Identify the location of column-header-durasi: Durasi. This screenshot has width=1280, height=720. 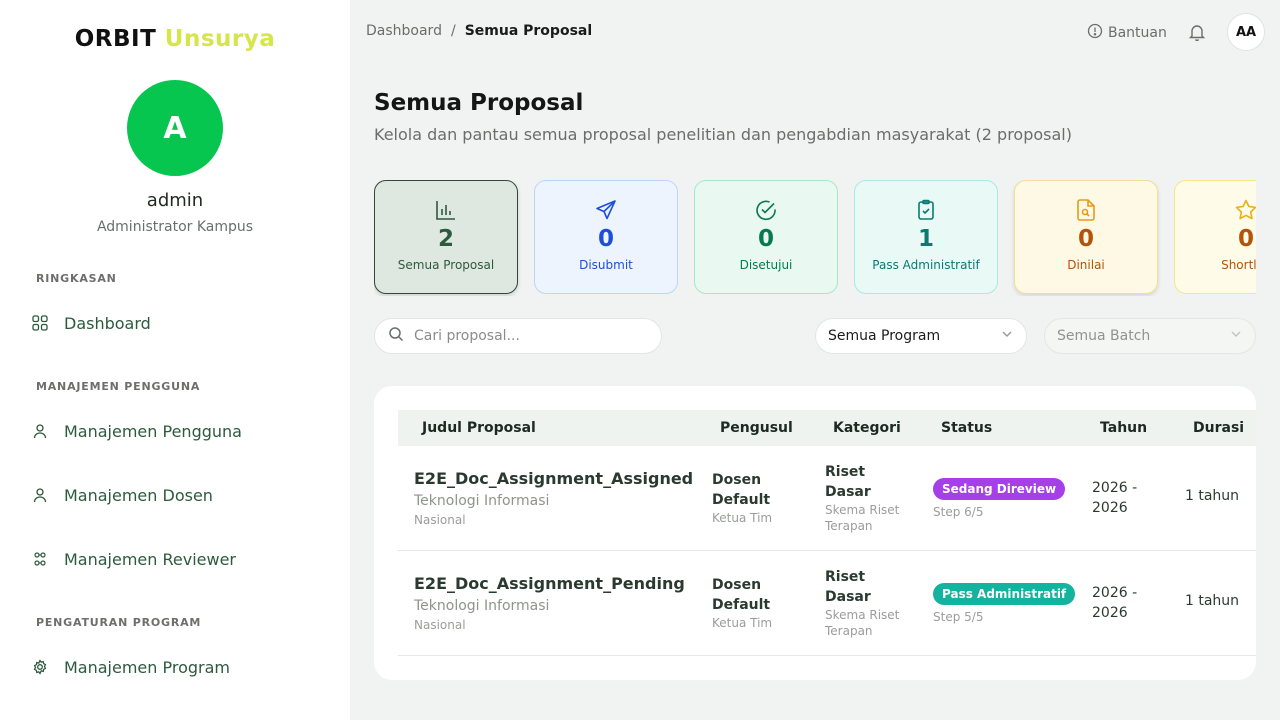
(1218, 428).